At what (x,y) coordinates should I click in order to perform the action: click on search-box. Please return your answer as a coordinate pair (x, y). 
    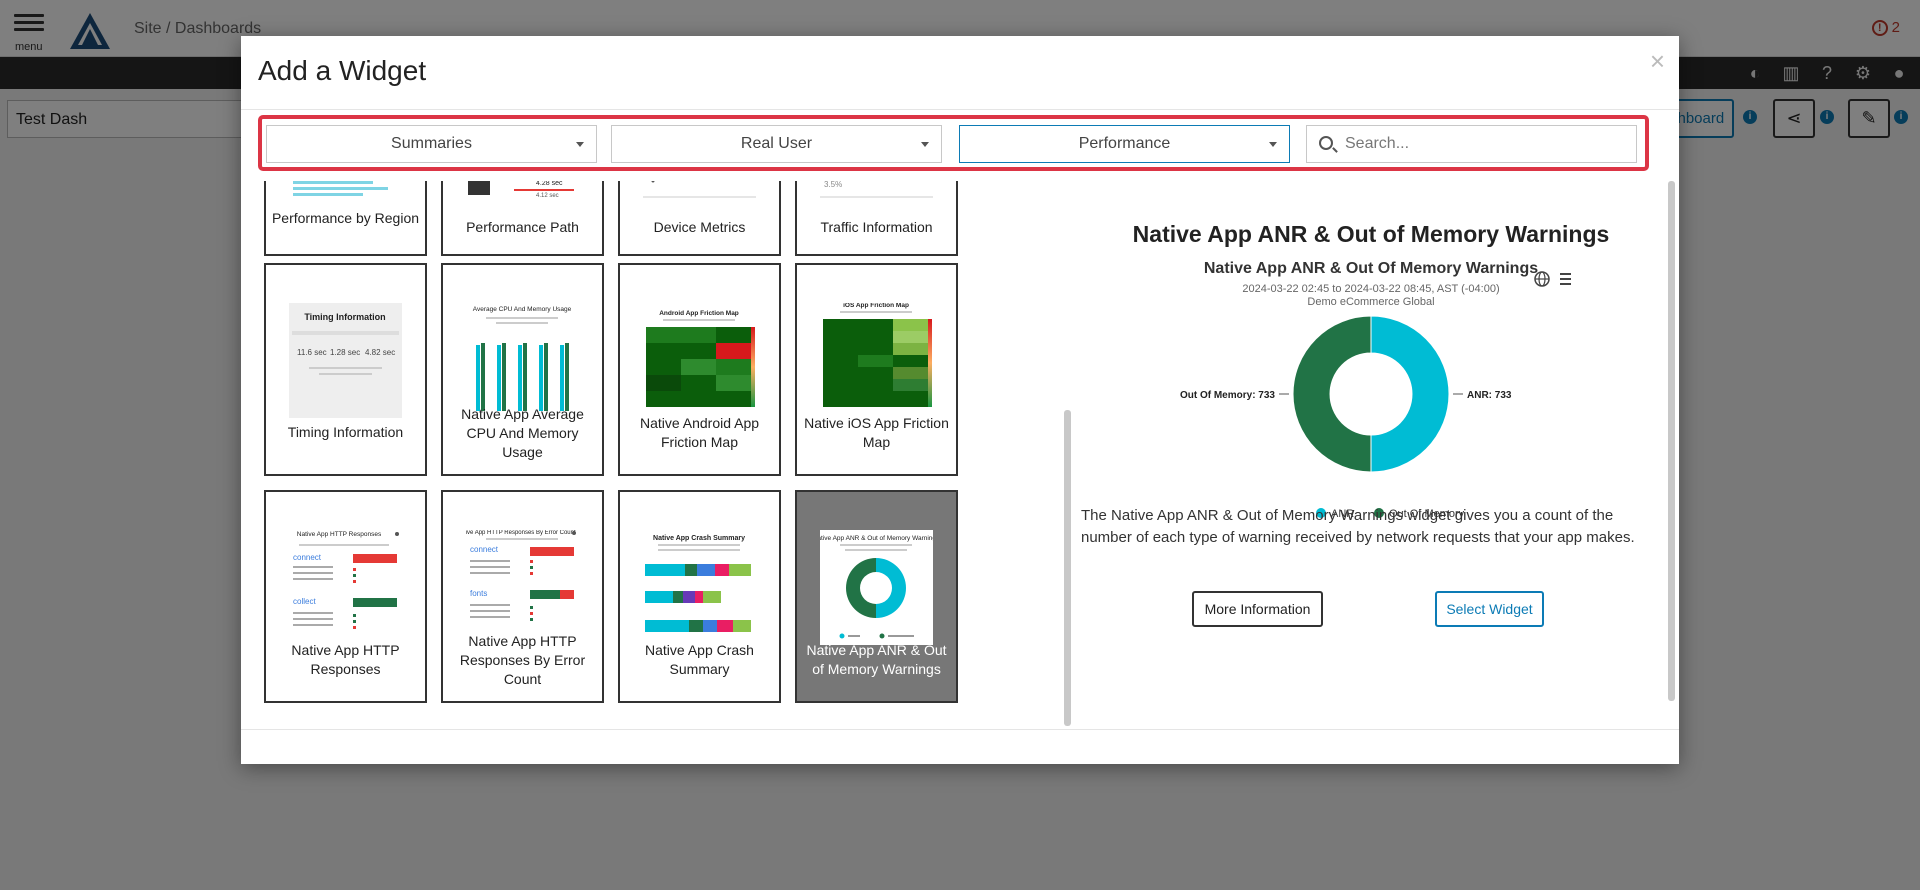
    Looking at the image, I should click on (1471, 144).